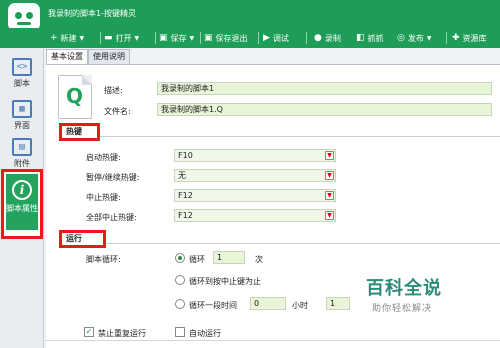 This screenshot has width=500, height=348. Describe the element at coordinates (22, 147) in the screenshot. I see `attachment-icon: ▤` at that location.